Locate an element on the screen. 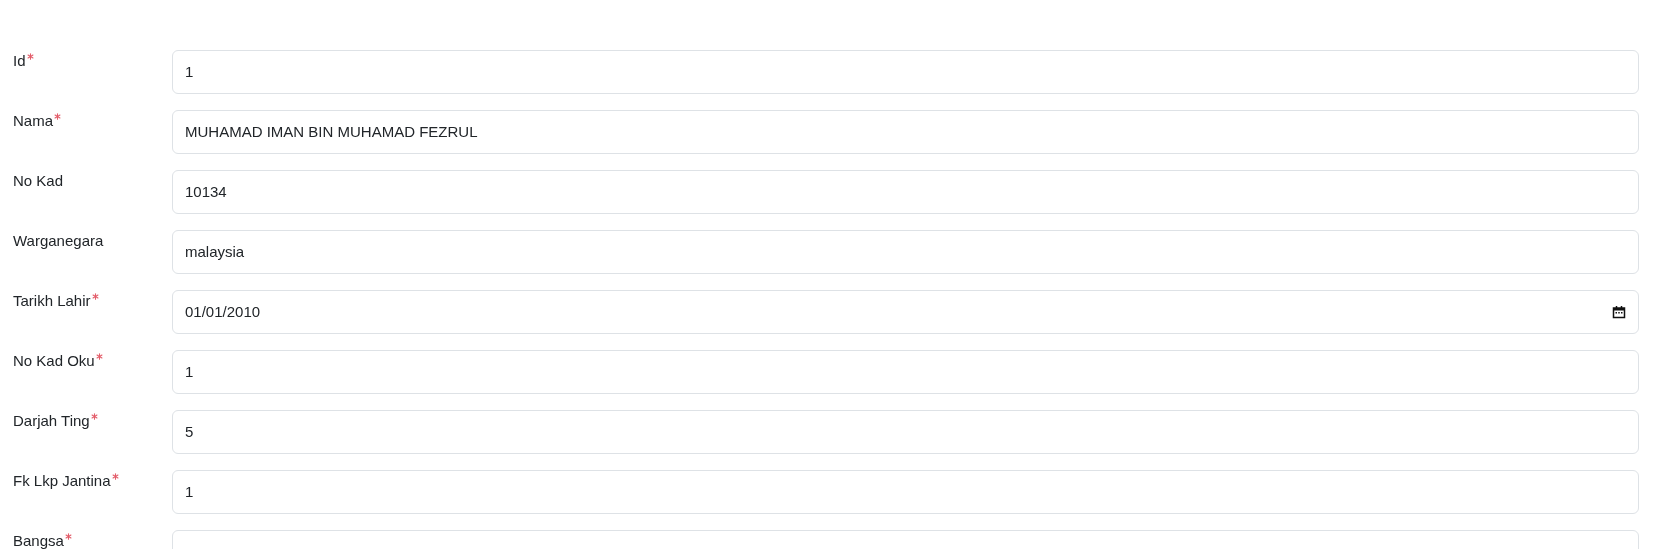 This screenshot has height=549, width=1670. input-field: 10134 is located at coordinates (905, 192).